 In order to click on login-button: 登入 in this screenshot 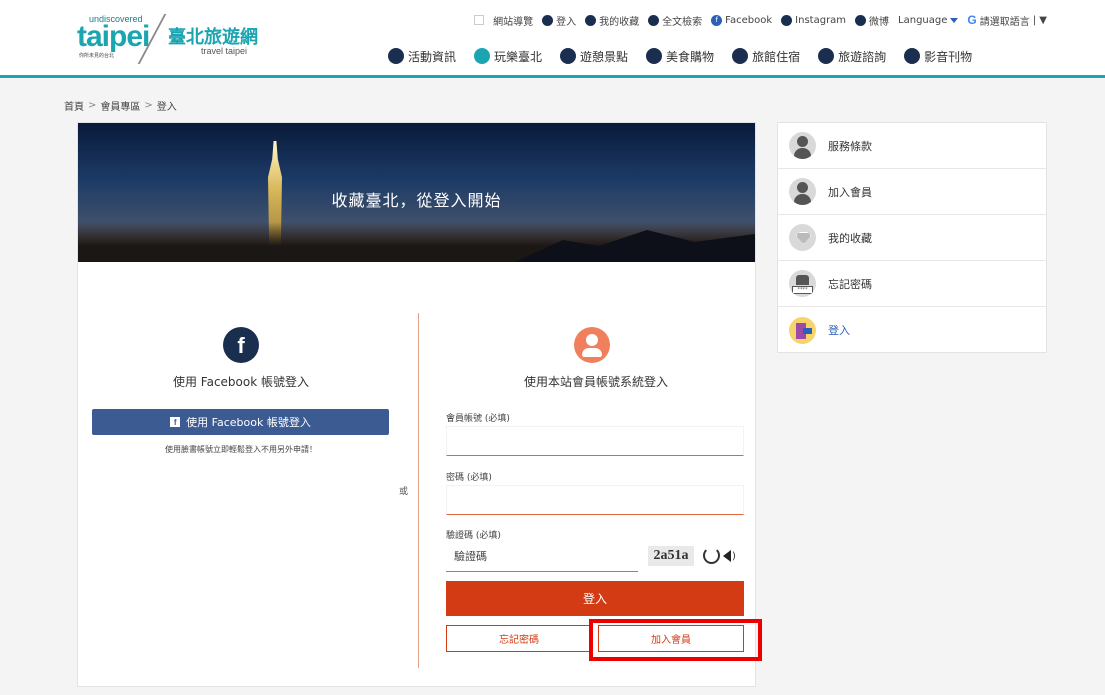, I will do `click(595, 598)`.